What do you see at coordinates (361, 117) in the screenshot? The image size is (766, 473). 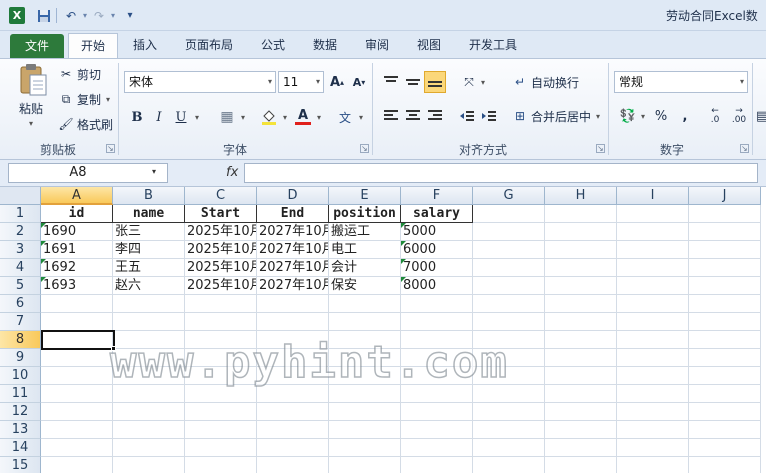 I see `phonetic-dropdown-icon: ▾` at bounding box center [361, 117].